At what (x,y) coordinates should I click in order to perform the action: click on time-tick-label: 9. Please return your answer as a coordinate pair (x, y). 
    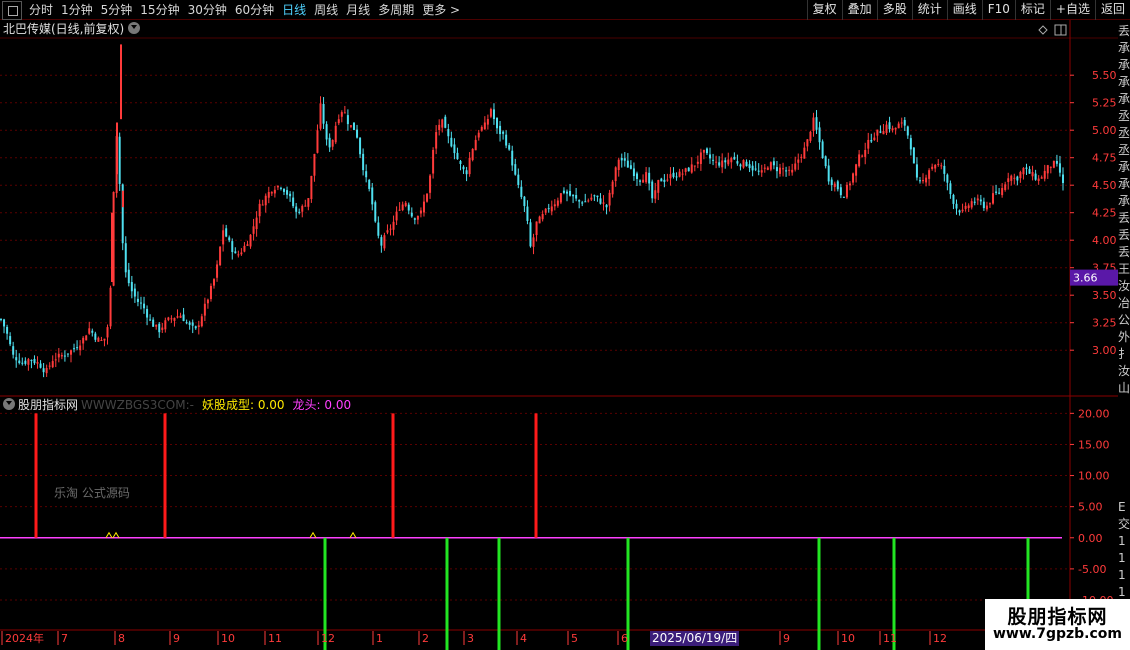
    Looking at the image, I should click on (786, 638).